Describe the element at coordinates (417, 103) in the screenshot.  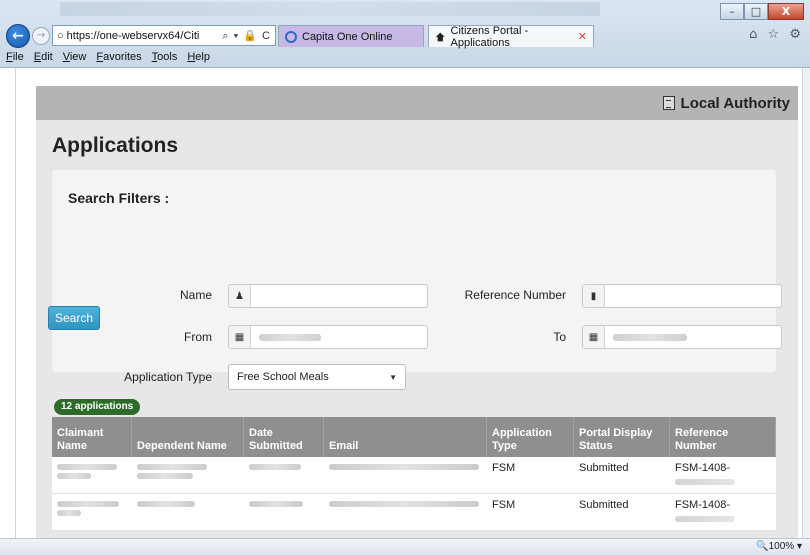
I see `site-header: Local Authority` at that location.